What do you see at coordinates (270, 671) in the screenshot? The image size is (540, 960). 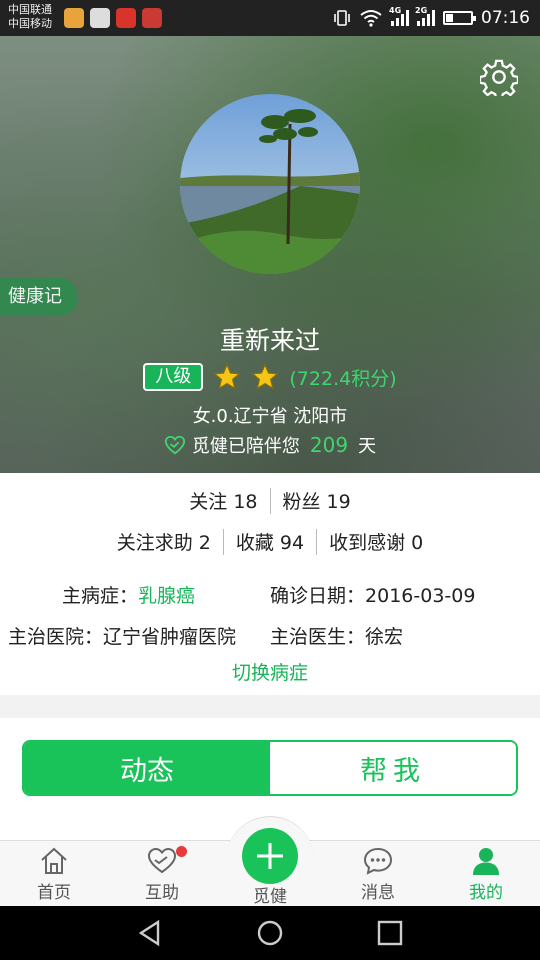 I see `switch-disease-link: 切换病症` at bounding box center [270, 671].